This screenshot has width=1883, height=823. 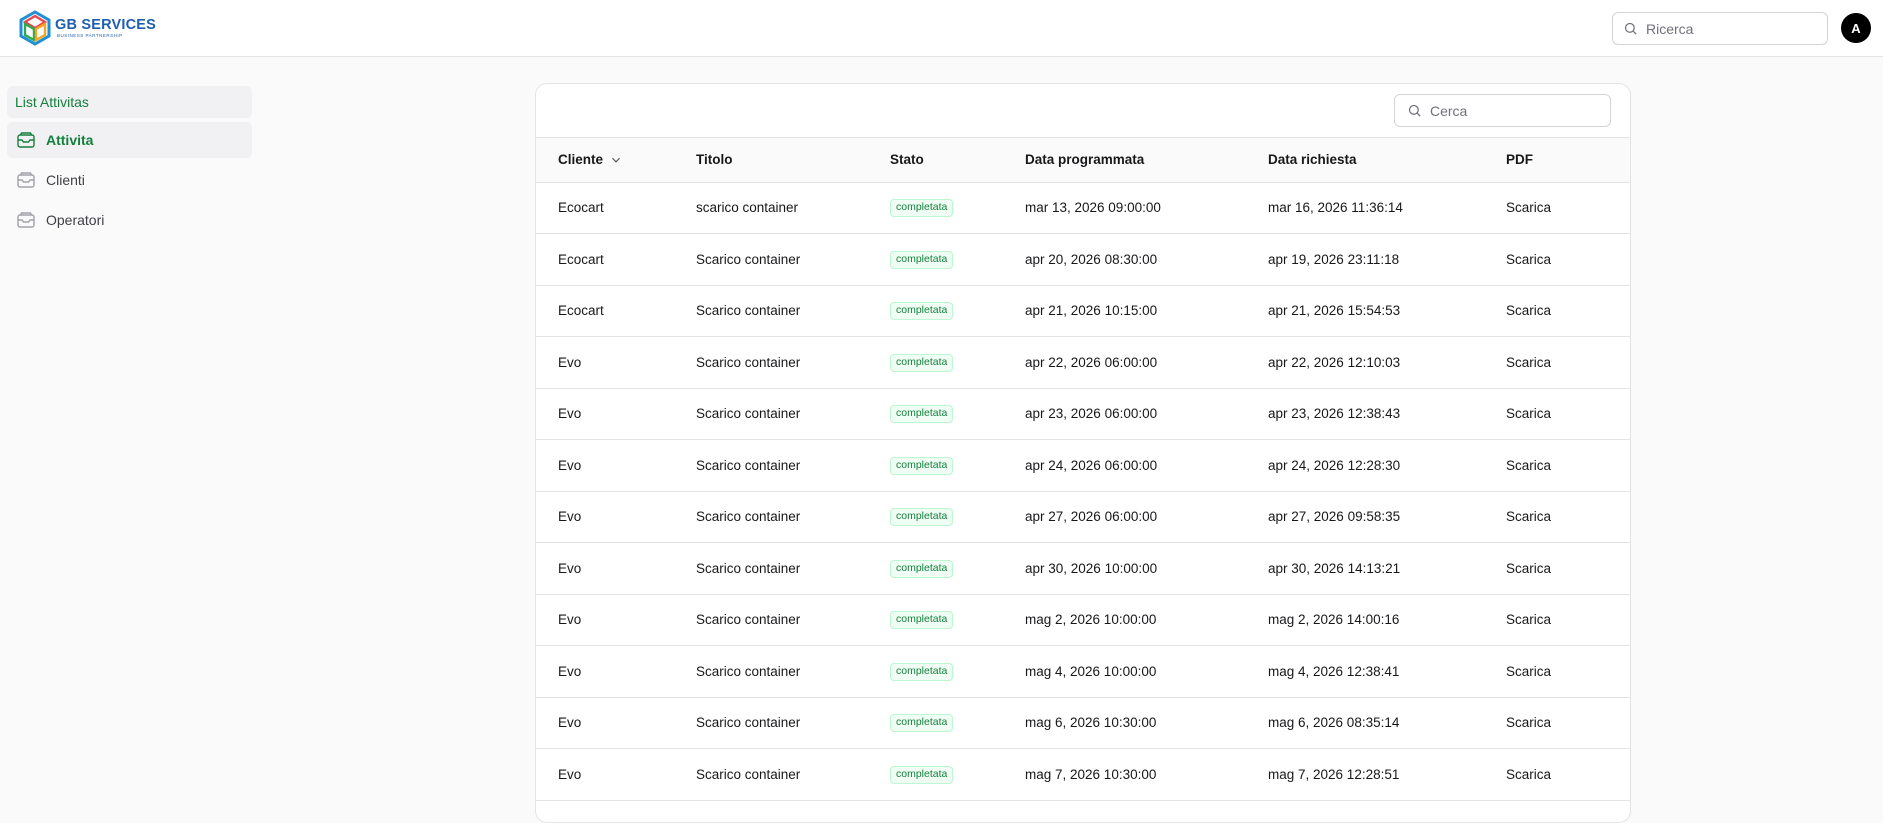 I want to click on cell-data-richiesta: apr 27, 2026 09:58:35, so click(x=1334, y=517).